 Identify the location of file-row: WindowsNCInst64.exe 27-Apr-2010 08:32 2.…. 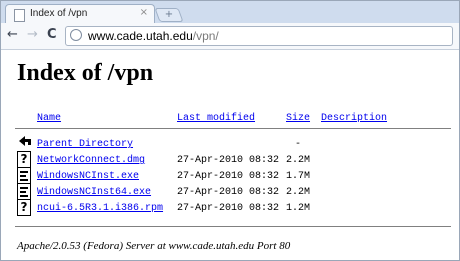
(230, 192).